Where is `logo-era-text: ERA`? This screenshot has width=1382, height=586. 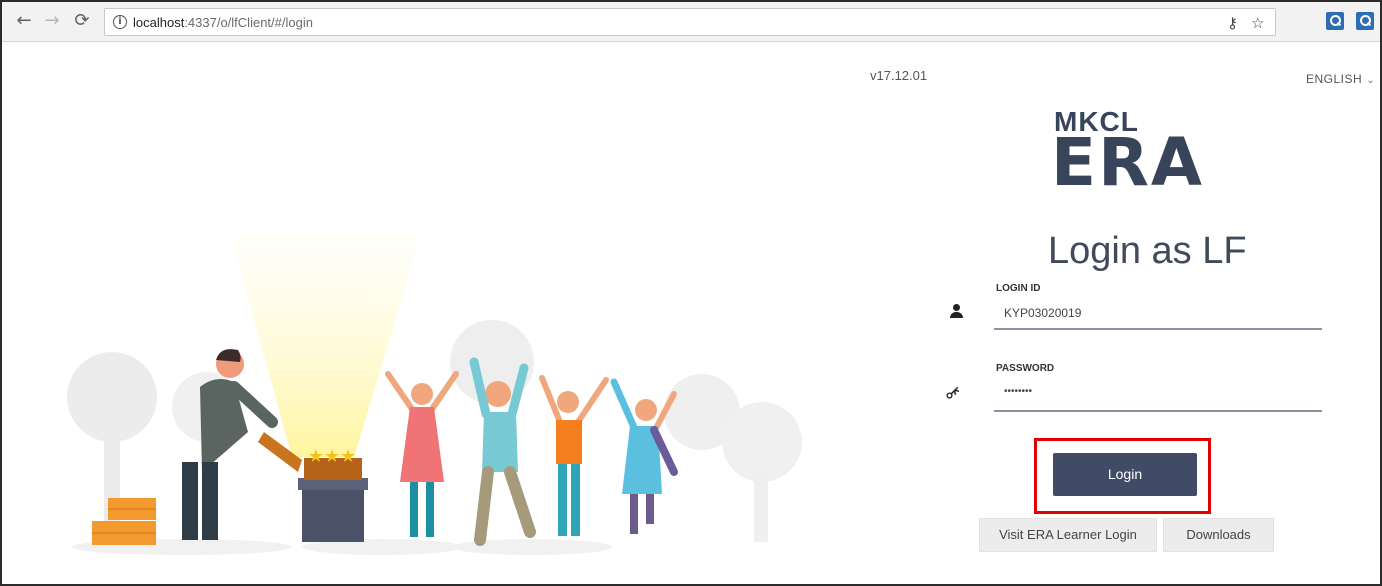
logo-era-text: ERA is located at coordinates (1127, 162).